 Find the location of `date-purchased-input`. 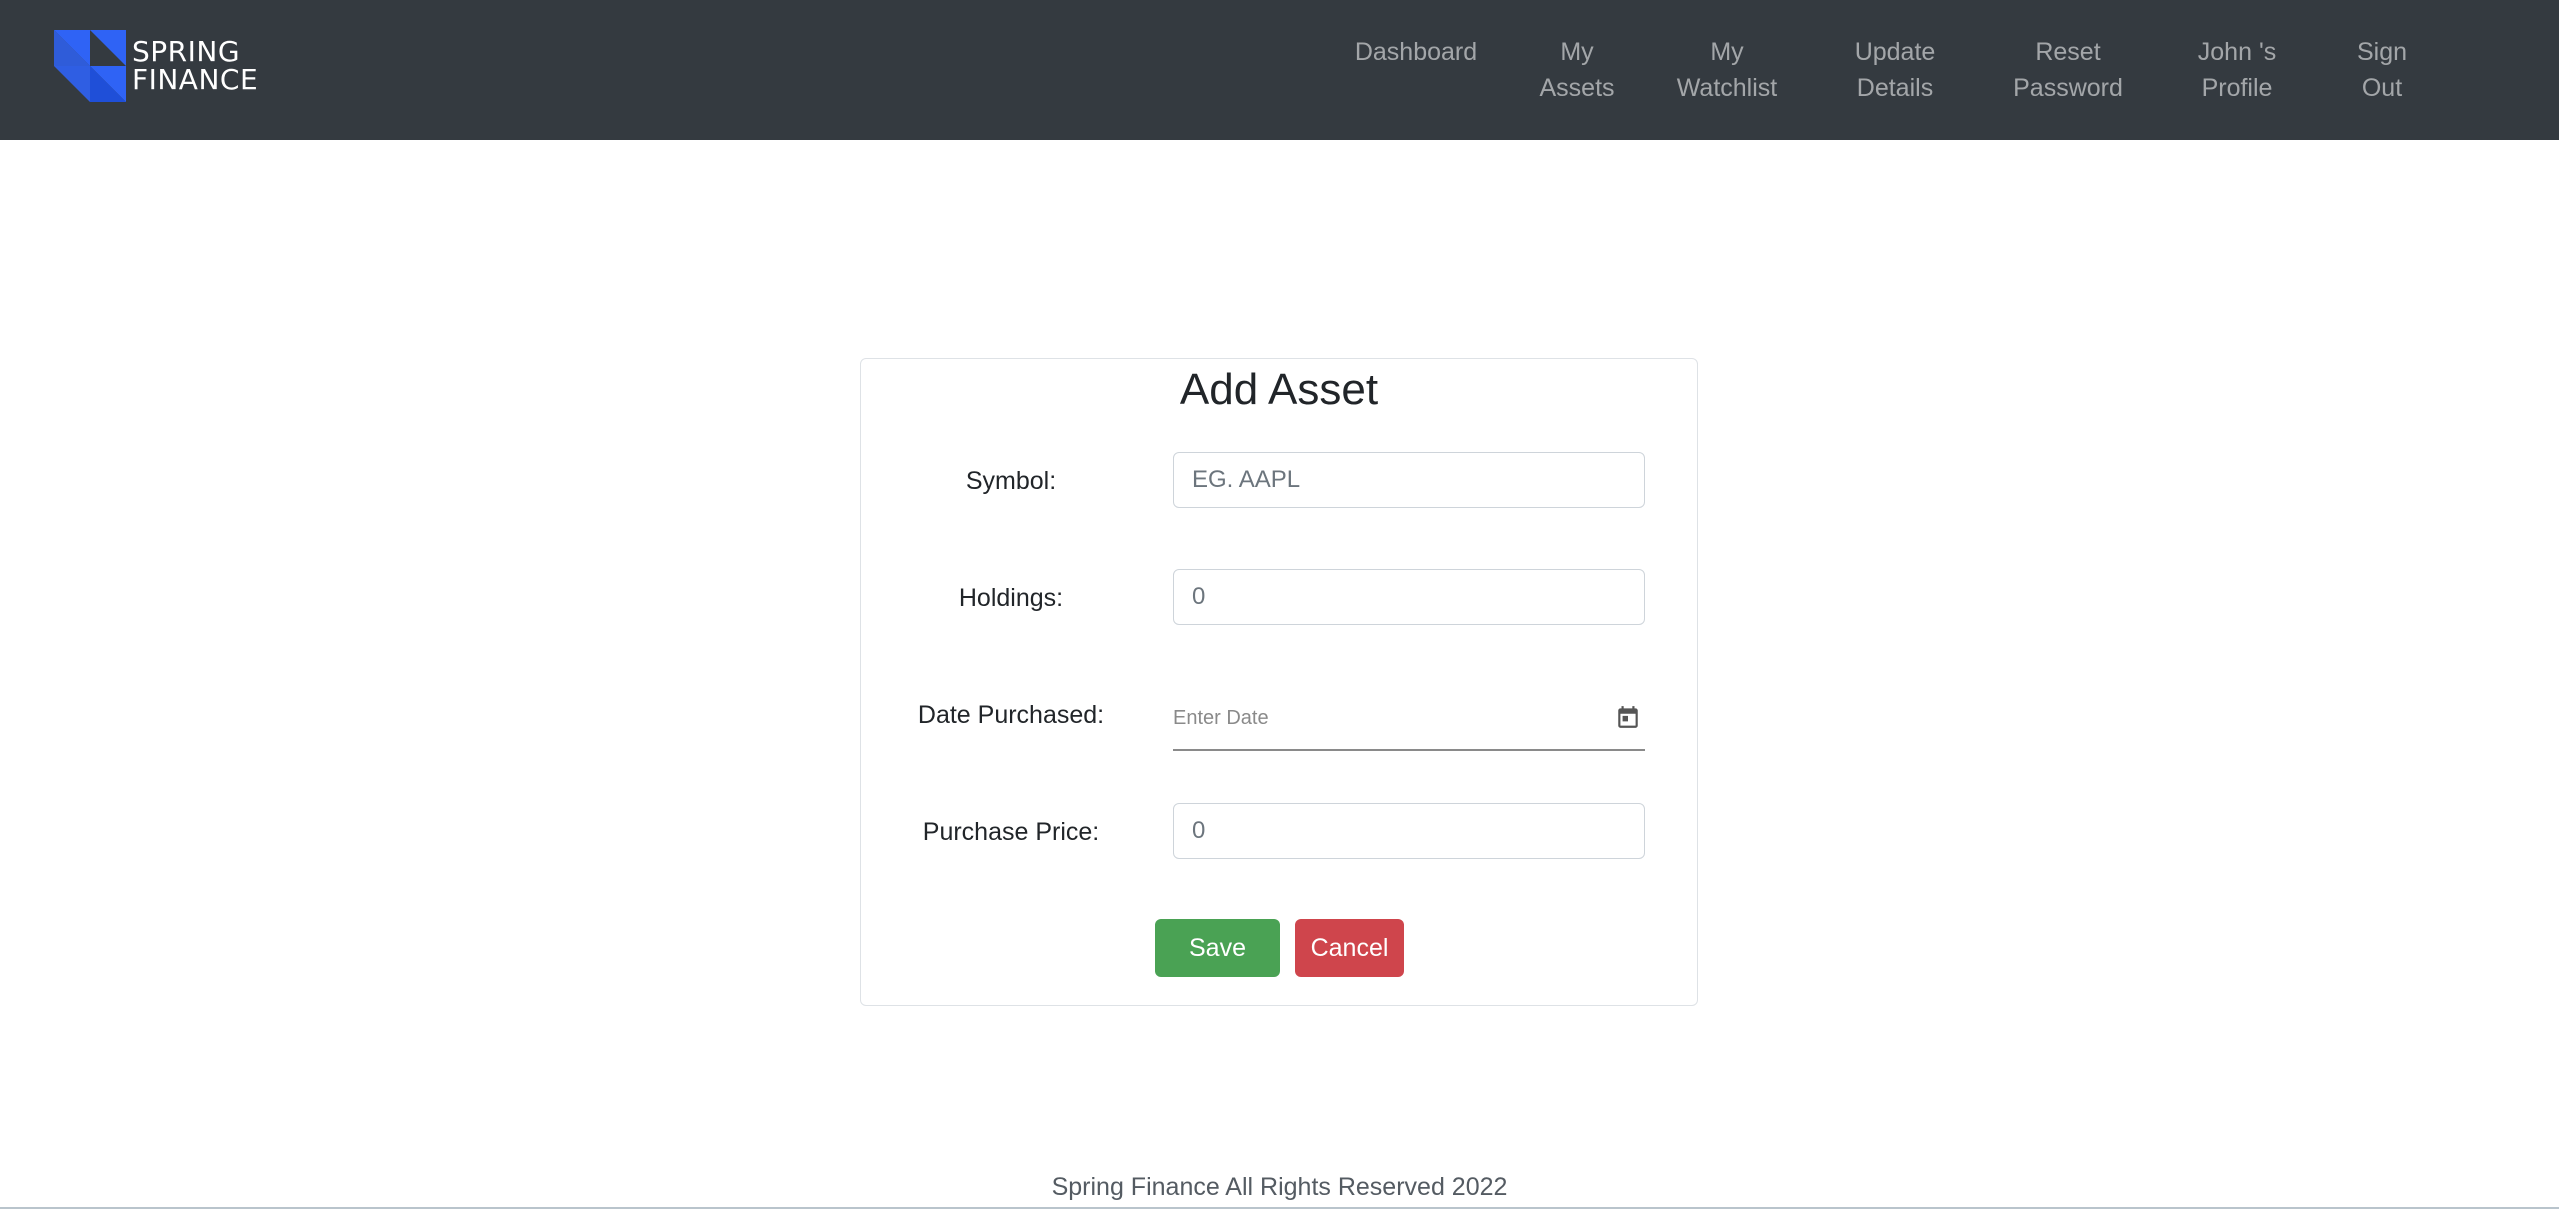

date-purchased-input is located at coordinates (1383, 718).